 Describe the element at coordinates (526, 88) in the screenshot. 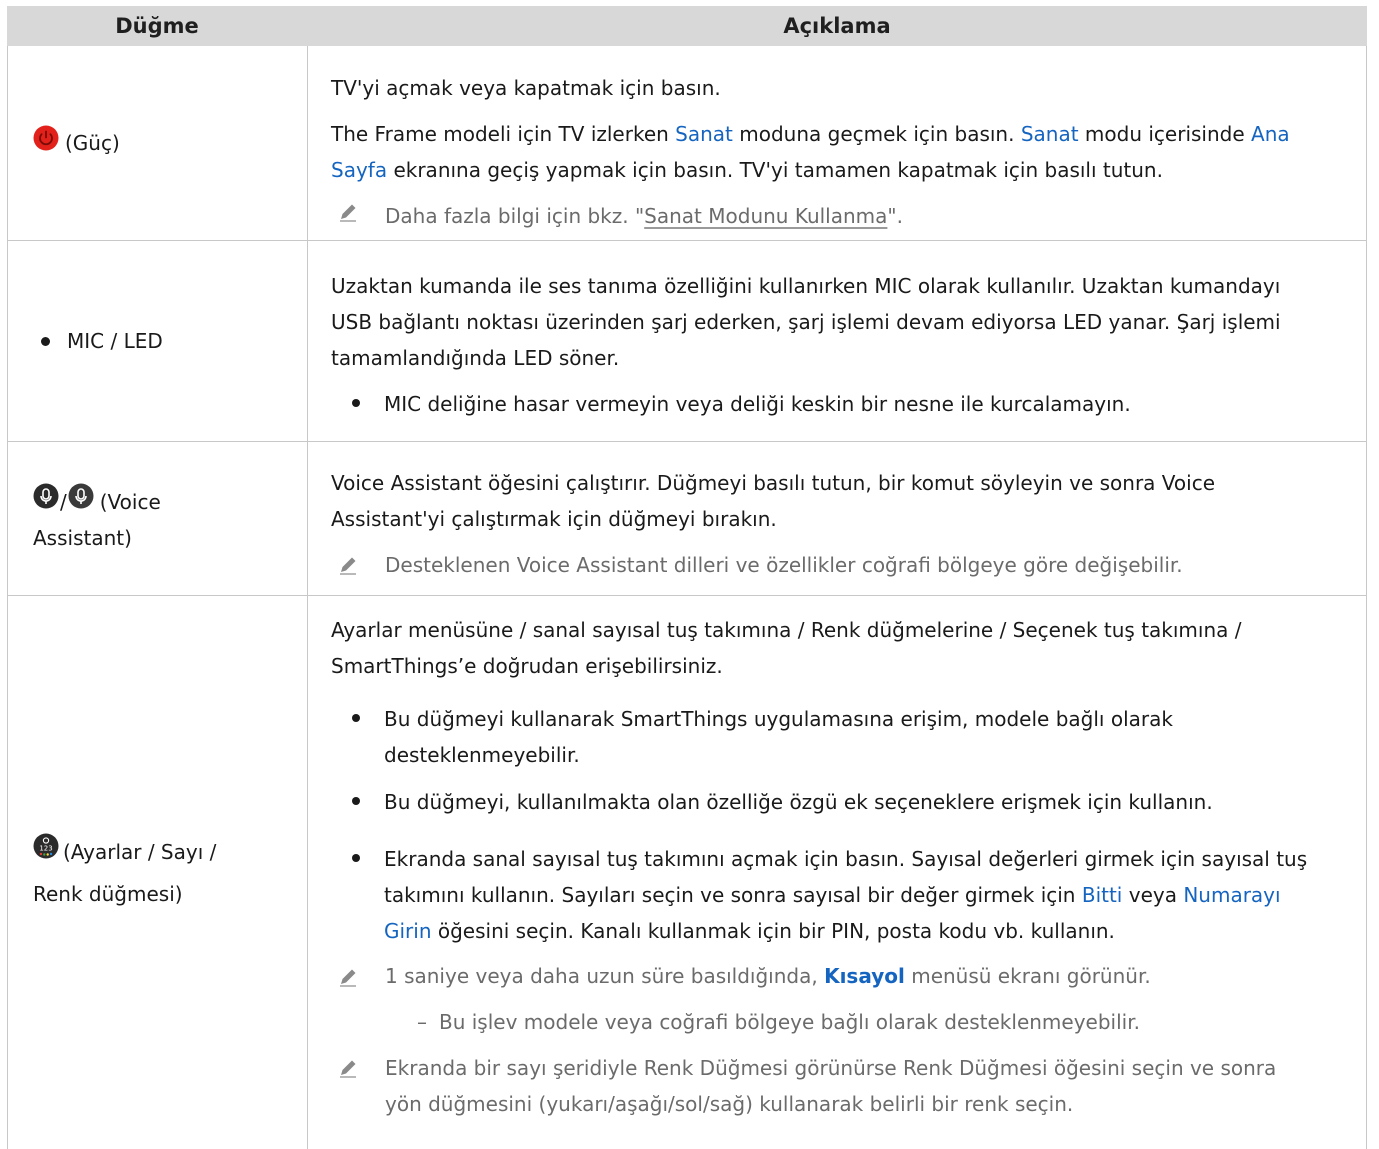

I see `power-description: TV'yi açmak veya kapatmak için basın.` at that location.